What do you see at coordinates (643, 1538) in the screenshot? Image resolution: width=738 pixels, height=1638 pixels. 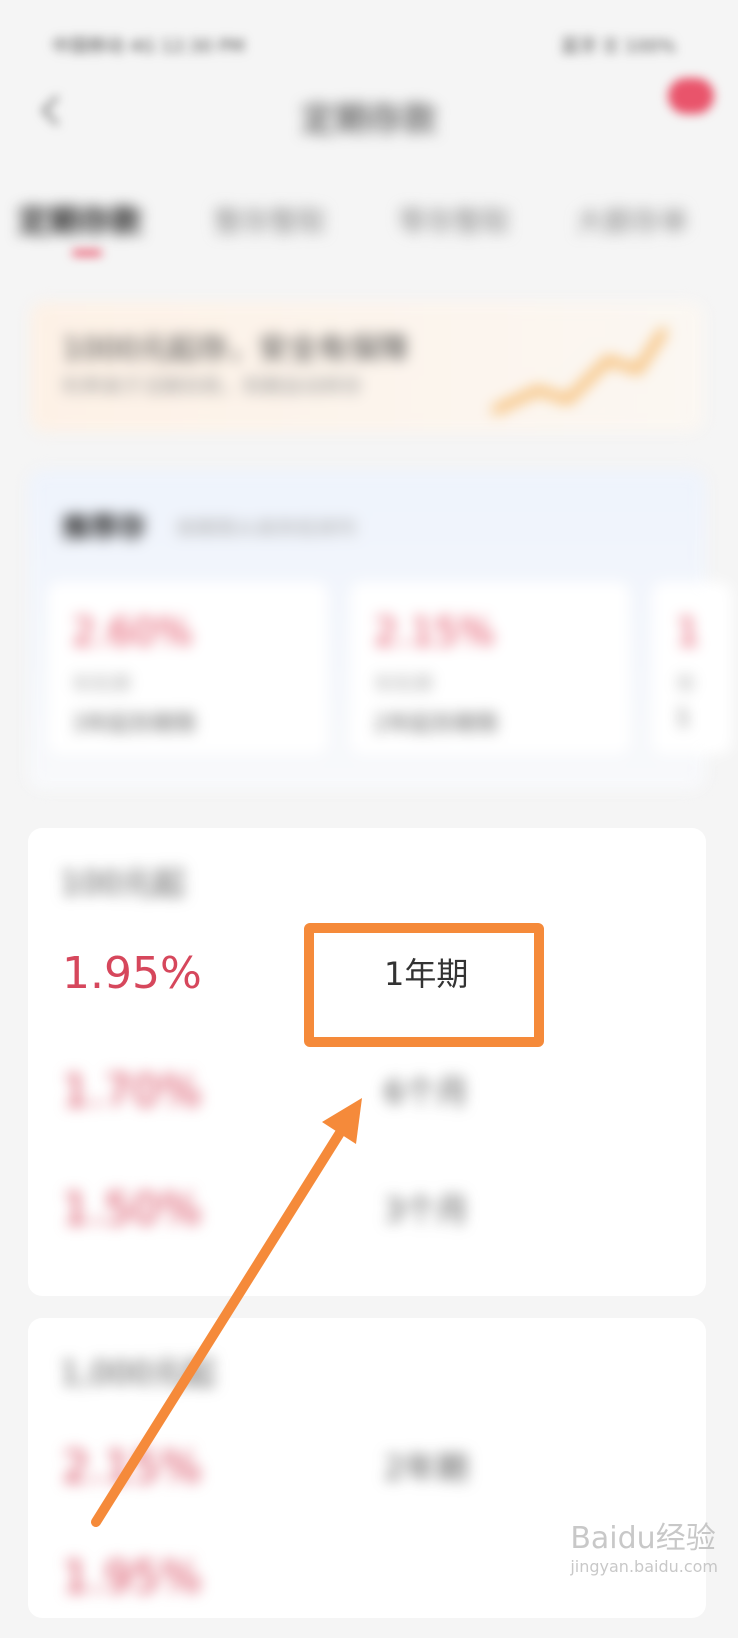 I see `watermark-brand: Baidu经验` at bounding box center [643, 1538].